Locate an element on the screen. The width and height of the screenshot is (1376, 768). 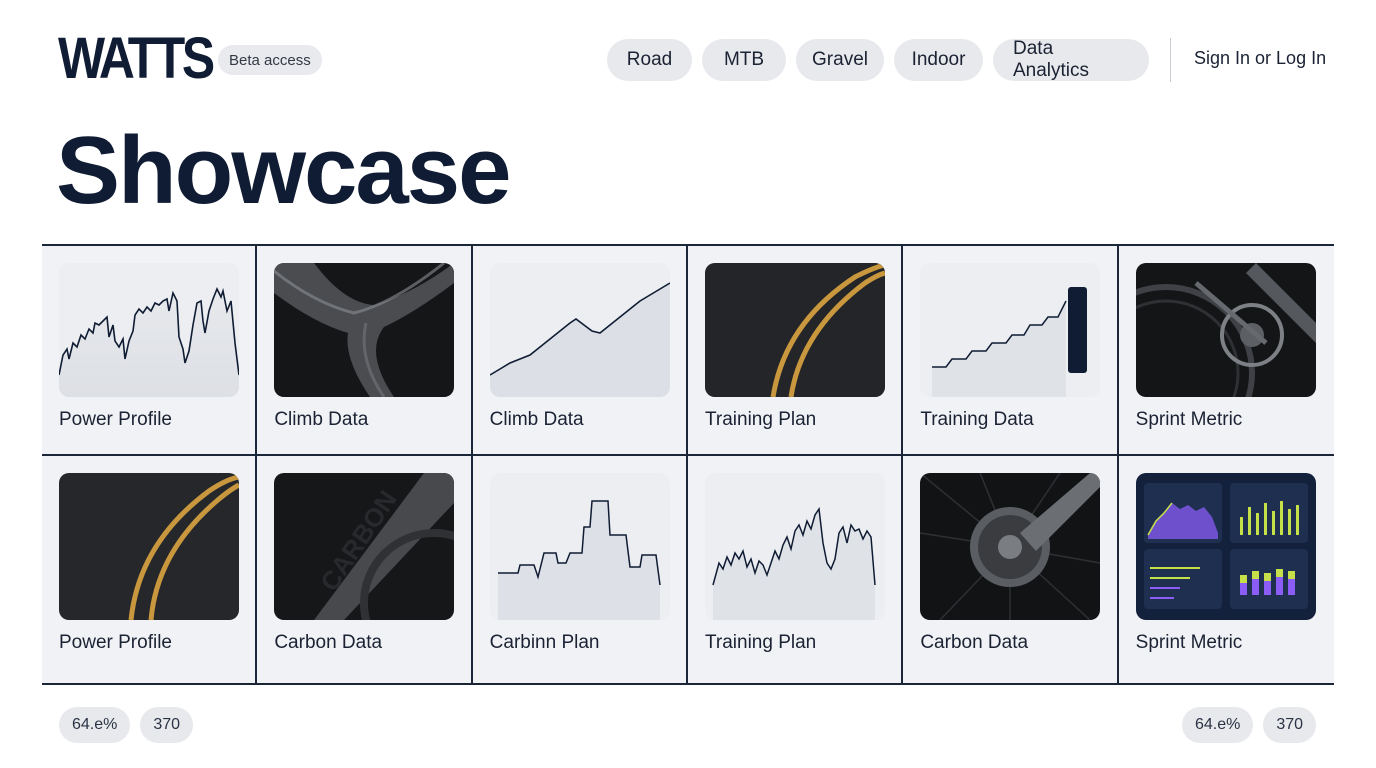
nav-divider is located at coordinates (1170, 60).